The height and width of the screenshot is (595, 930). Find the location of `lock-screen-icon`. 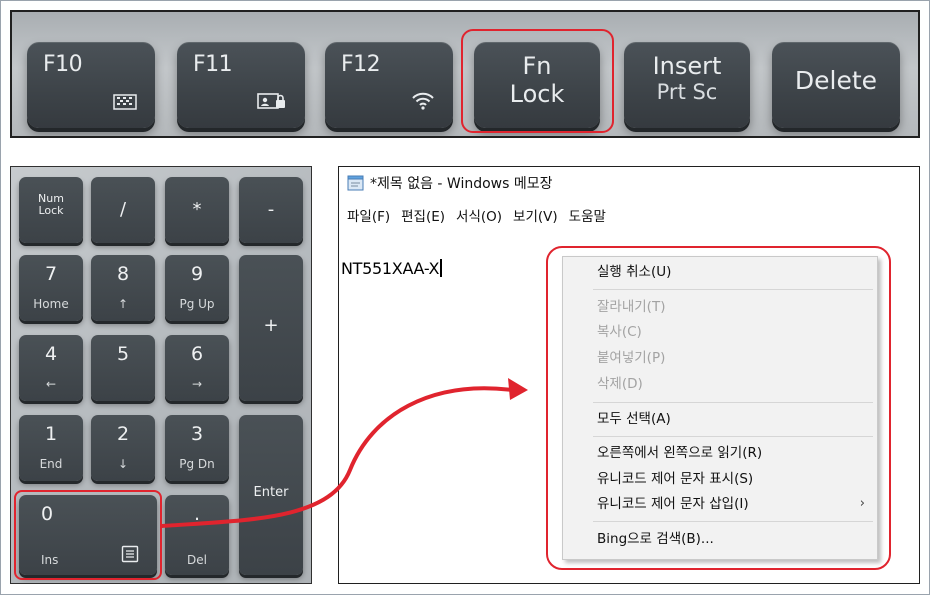

lock-screen-icon is located at coordinates (272, 103).